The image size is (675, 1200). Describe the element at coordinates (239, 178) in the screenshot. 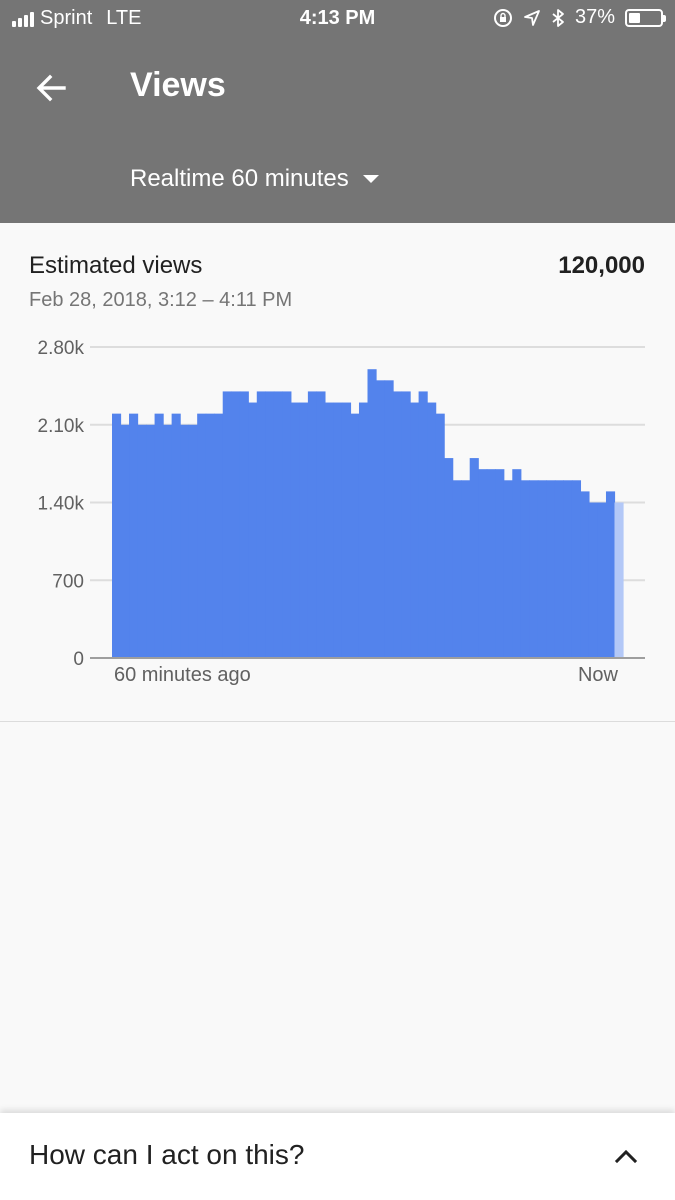

I see `period-label: Realtime 60 minutes` at that location.